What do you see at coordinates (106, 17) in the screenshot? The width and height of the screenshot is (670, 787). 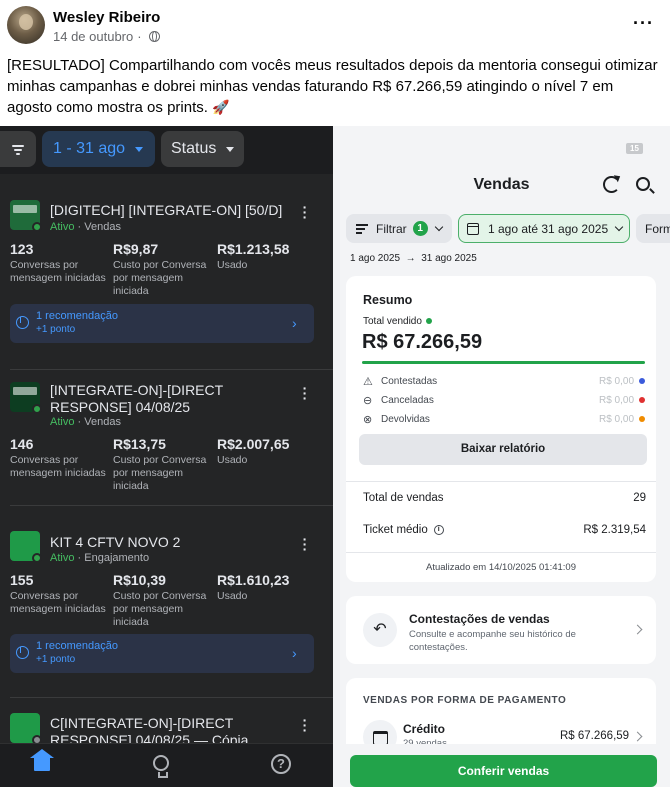 I see `author-name: Wesley Ribeiro` at bounding box center [106, 17].